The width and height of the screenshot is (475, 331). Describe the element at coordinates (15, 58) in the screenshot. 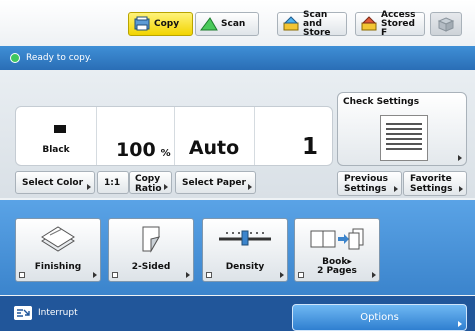

I see `status-ok-icon` at that location.